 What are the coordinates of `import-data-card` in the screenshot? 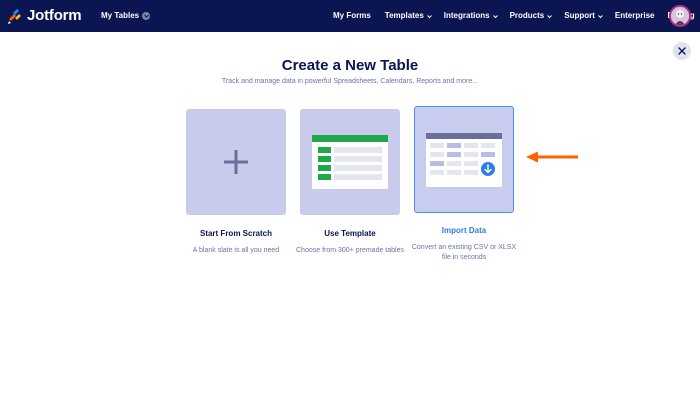 It's located at (464, 159).